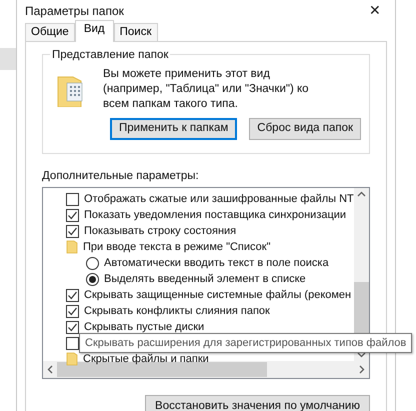 Image resolution: width=416 pixels, height=411 pixels. Describe the element at coordinates (50, 369) in the screenshot. I see `scroll-left-icon` at that location.